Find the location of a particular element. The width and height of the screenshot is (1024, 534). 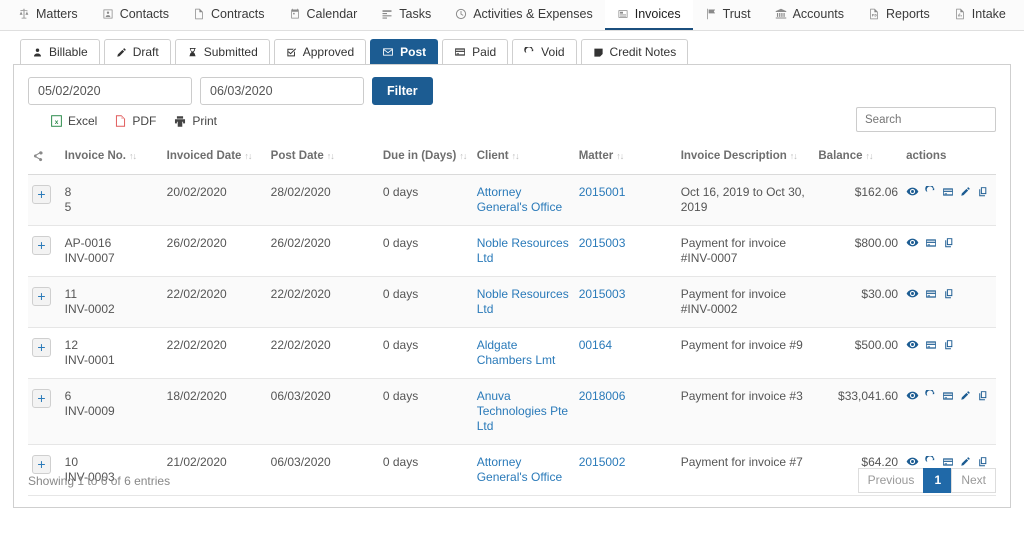

nav-item-tasks: Tasks is located at coordinates (406, 15).